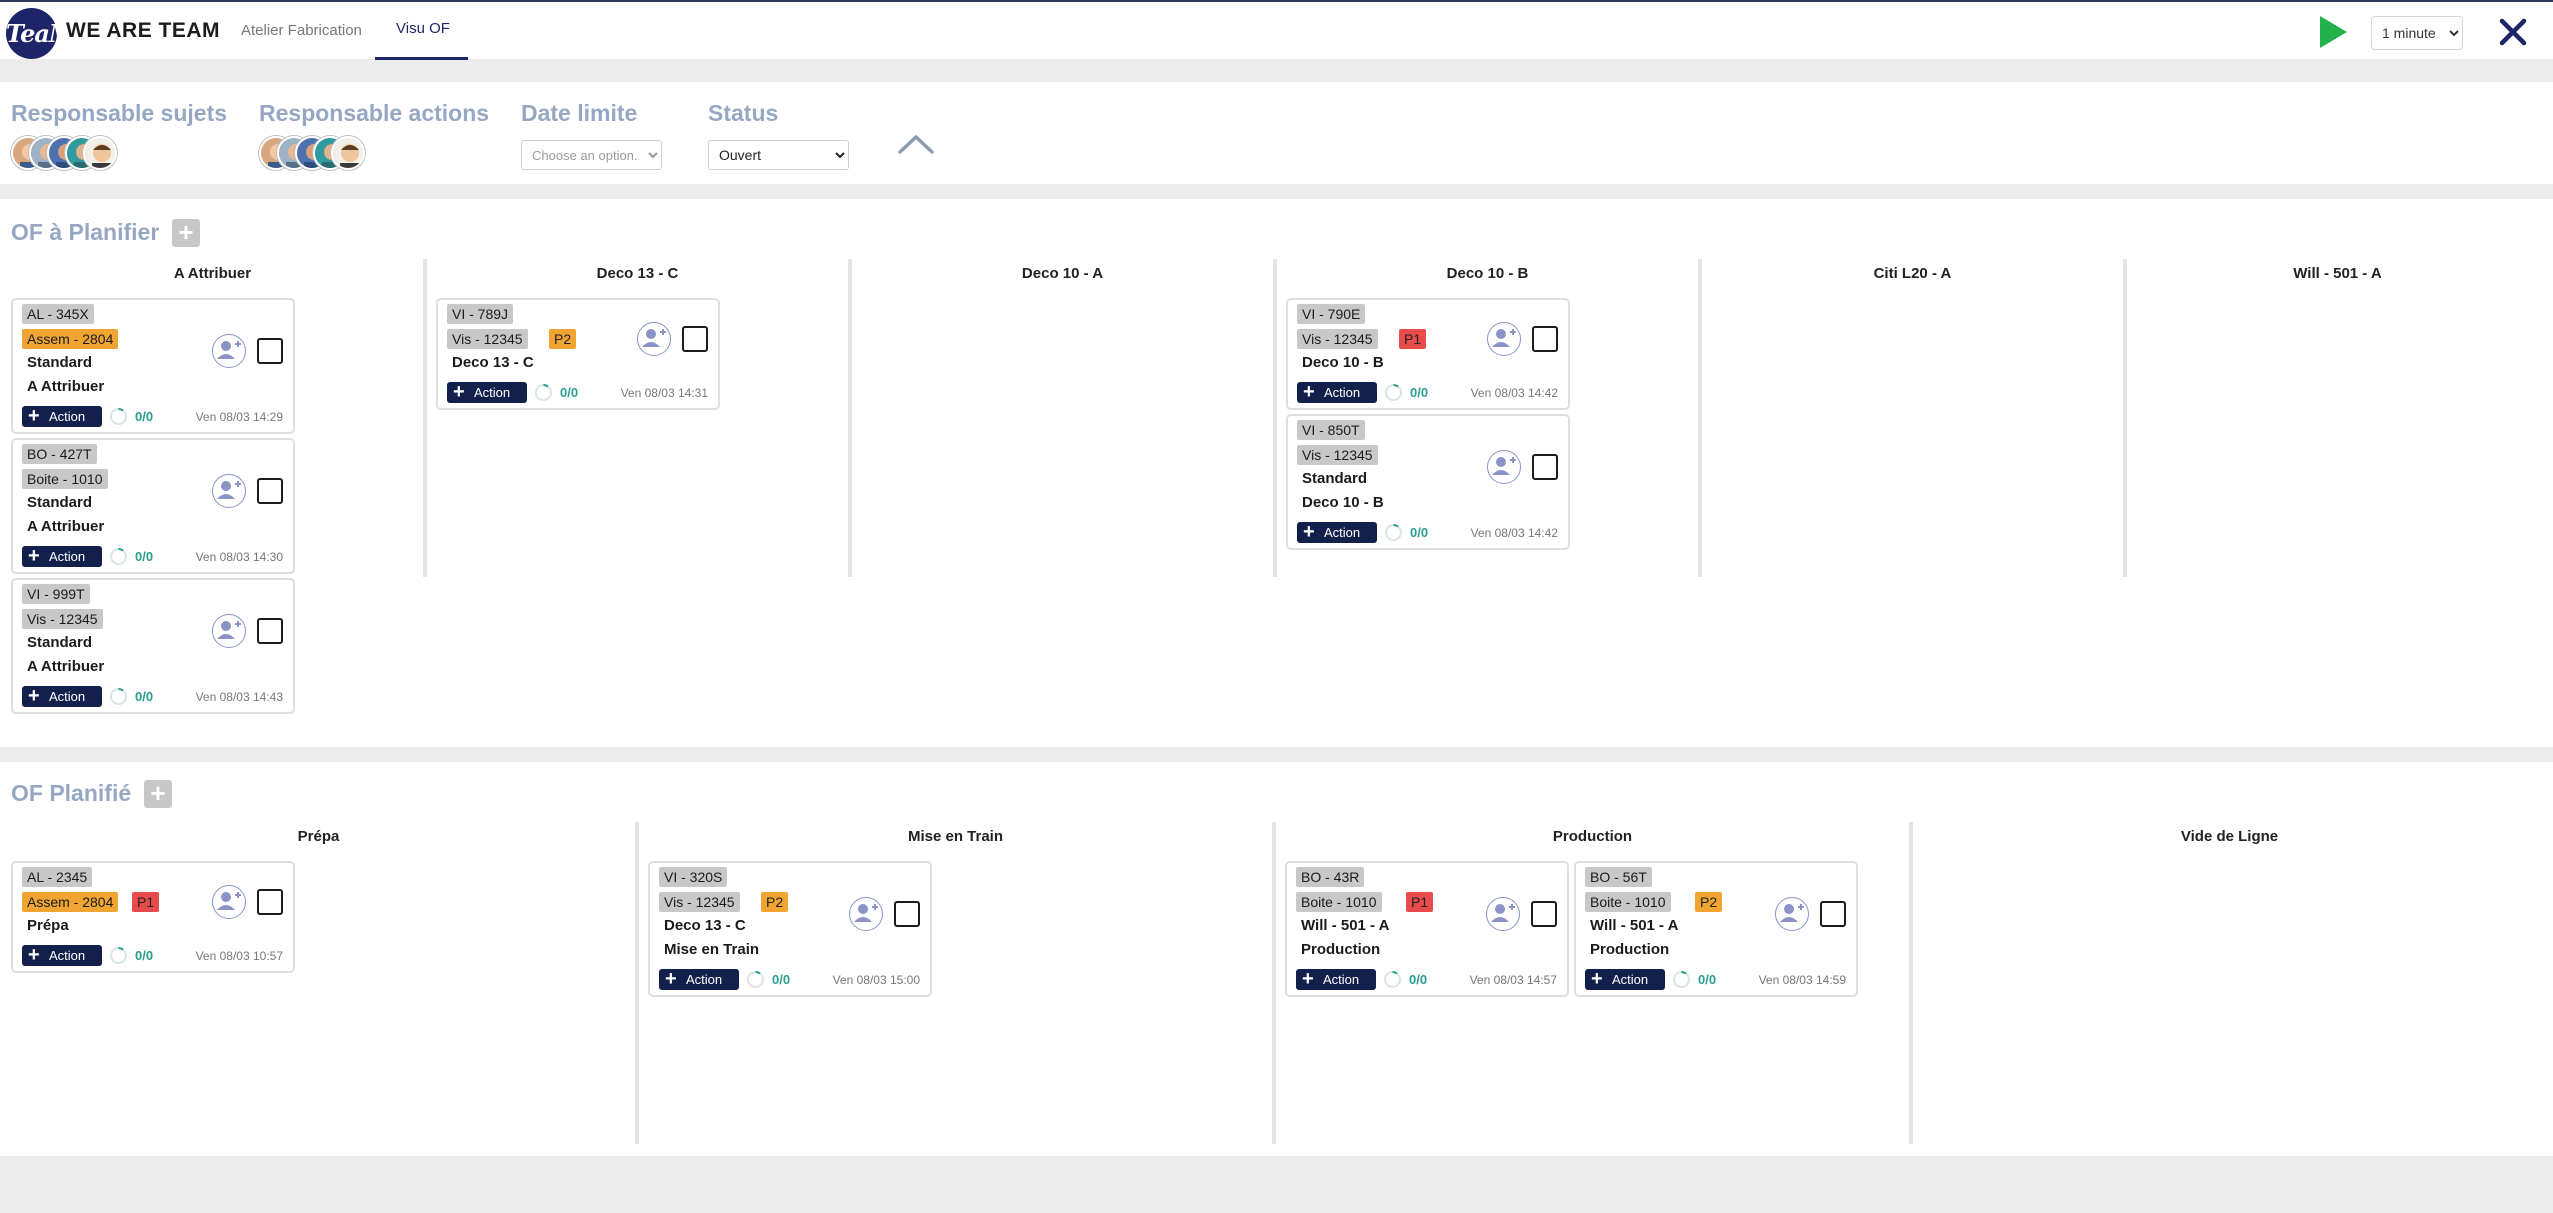 The width and height of the screenshot is (2553, 1213). What do you see at coordinates (1413, 339) in the screenshot?
I see `priority-badge: P1` at bounding box center [1413, 339].